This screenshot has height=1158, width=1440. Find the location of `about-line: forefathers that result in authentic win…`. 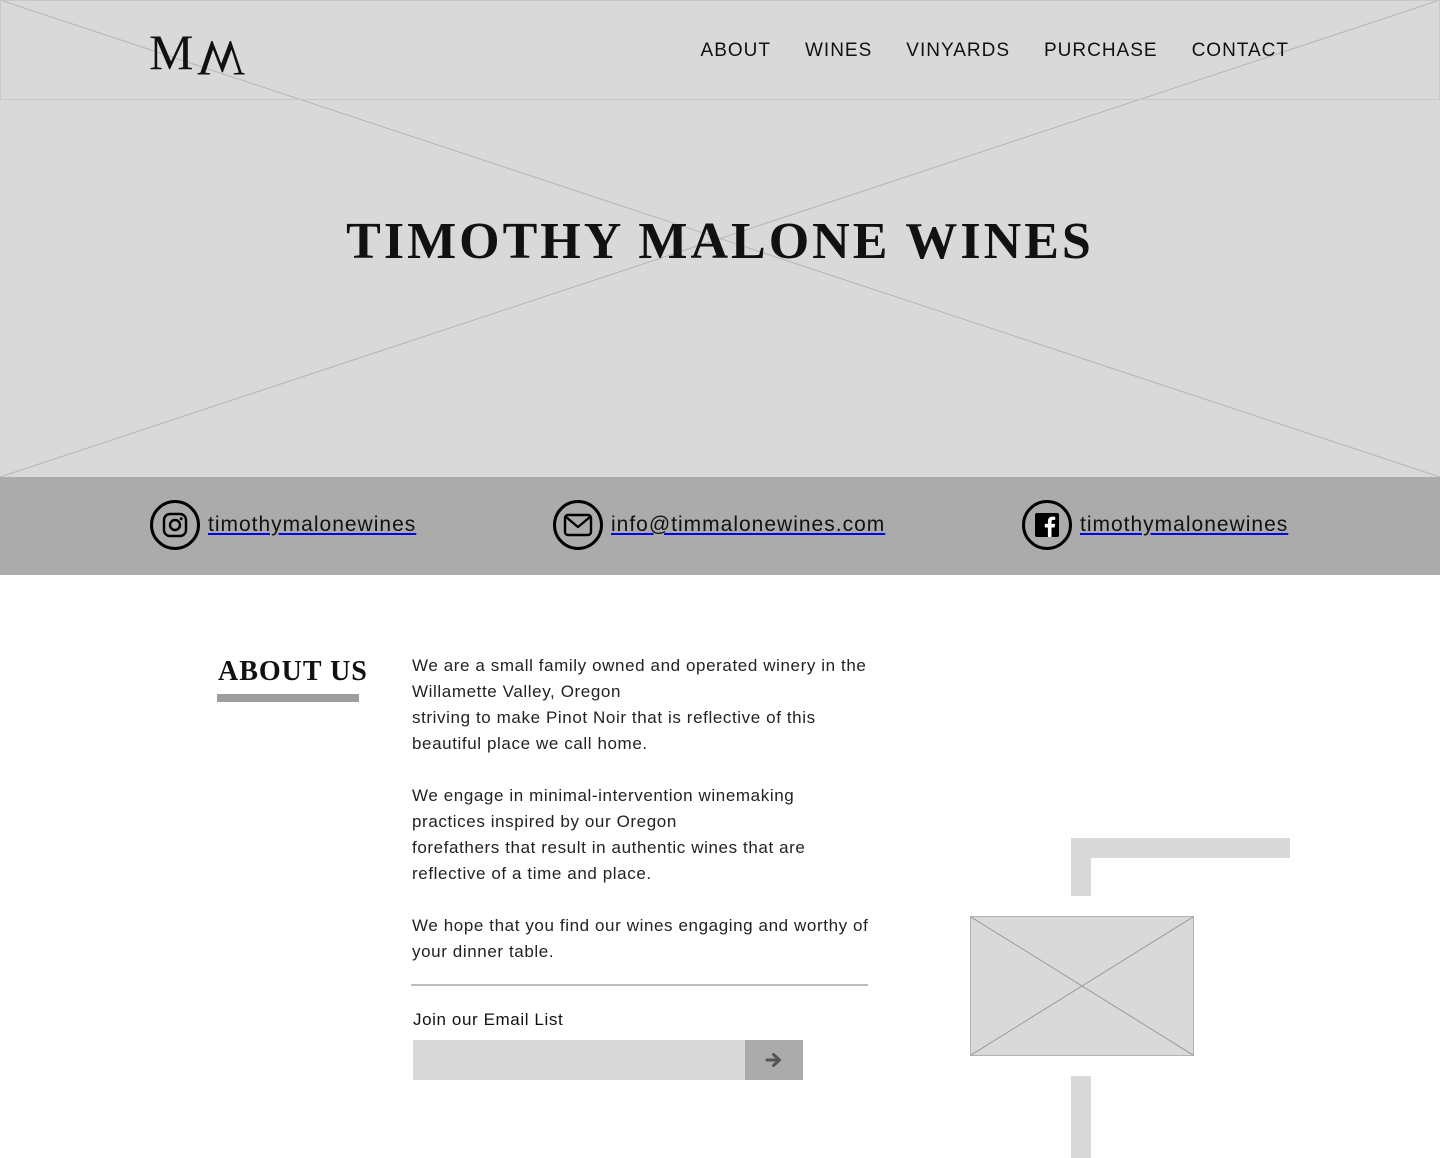

about-line: forefathers that result in authentic win… is located at coordinates (609, 860).